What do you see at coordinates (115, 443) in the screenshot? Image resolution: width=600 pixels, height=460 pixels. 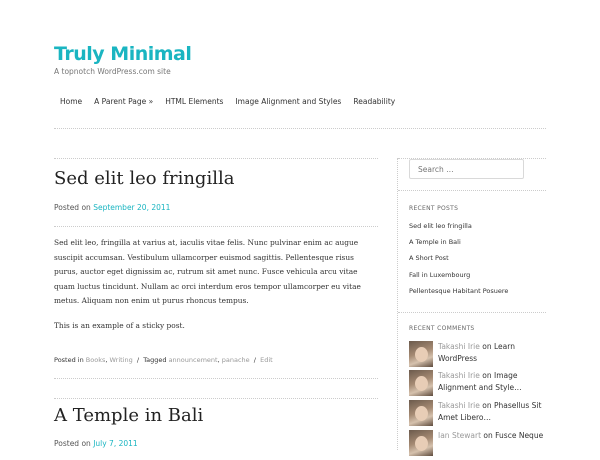 I see `post-date-link: July 7, 2011` at bounding box center [115, 443].